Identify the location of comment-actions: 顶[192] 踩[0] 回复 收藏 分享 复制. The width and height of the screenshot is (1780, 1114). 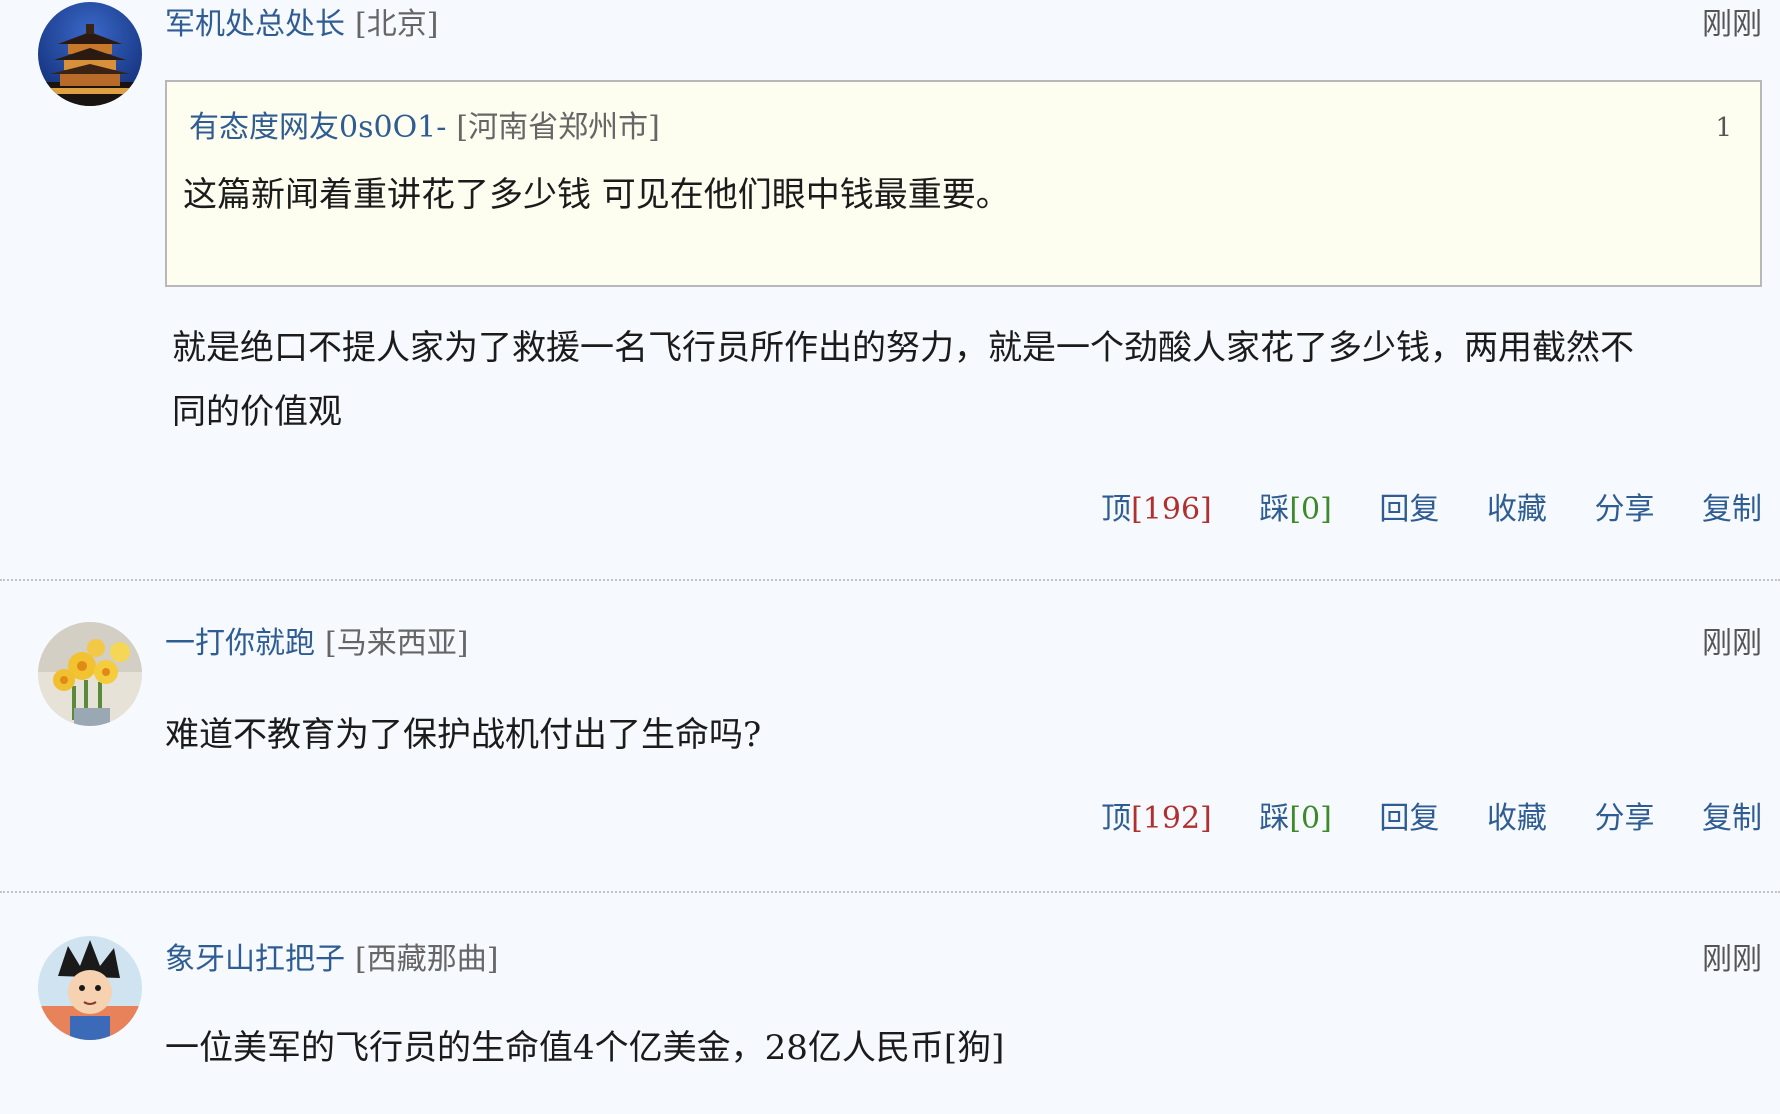
(1431, 819).